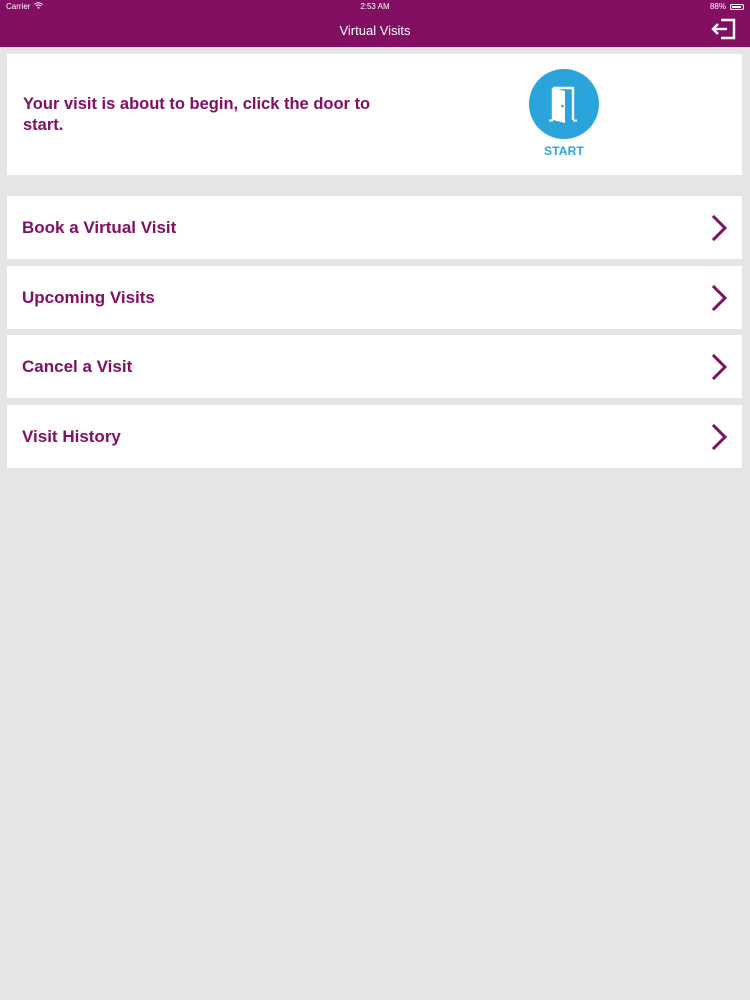  What do you see at coordinates (564, 104) in the screenshot?
I see `door-icon` at bounding box center [564, 104].